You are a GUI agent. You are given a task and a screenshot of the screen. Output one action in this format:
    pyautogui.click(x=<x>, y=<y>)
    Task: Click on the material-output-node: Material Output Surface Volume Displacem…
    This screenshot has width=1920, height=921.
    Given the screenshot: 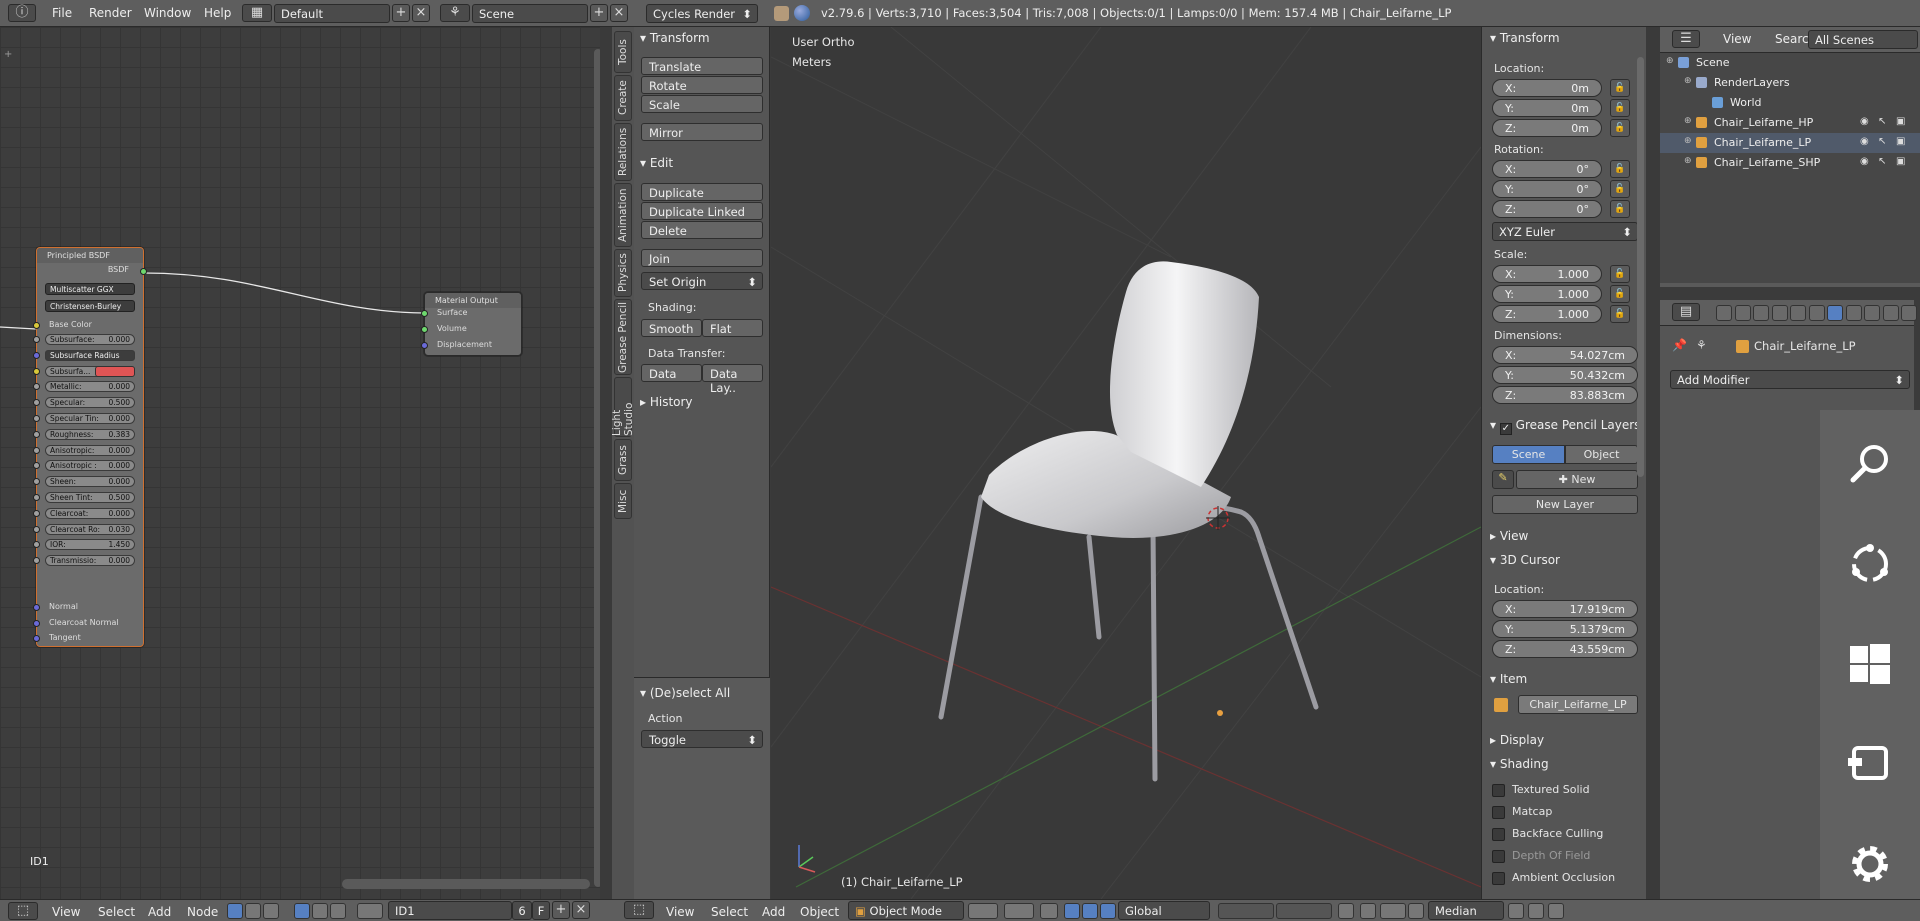 What is the action you would take?
    pyautogui.click(x=471, y=324)
    